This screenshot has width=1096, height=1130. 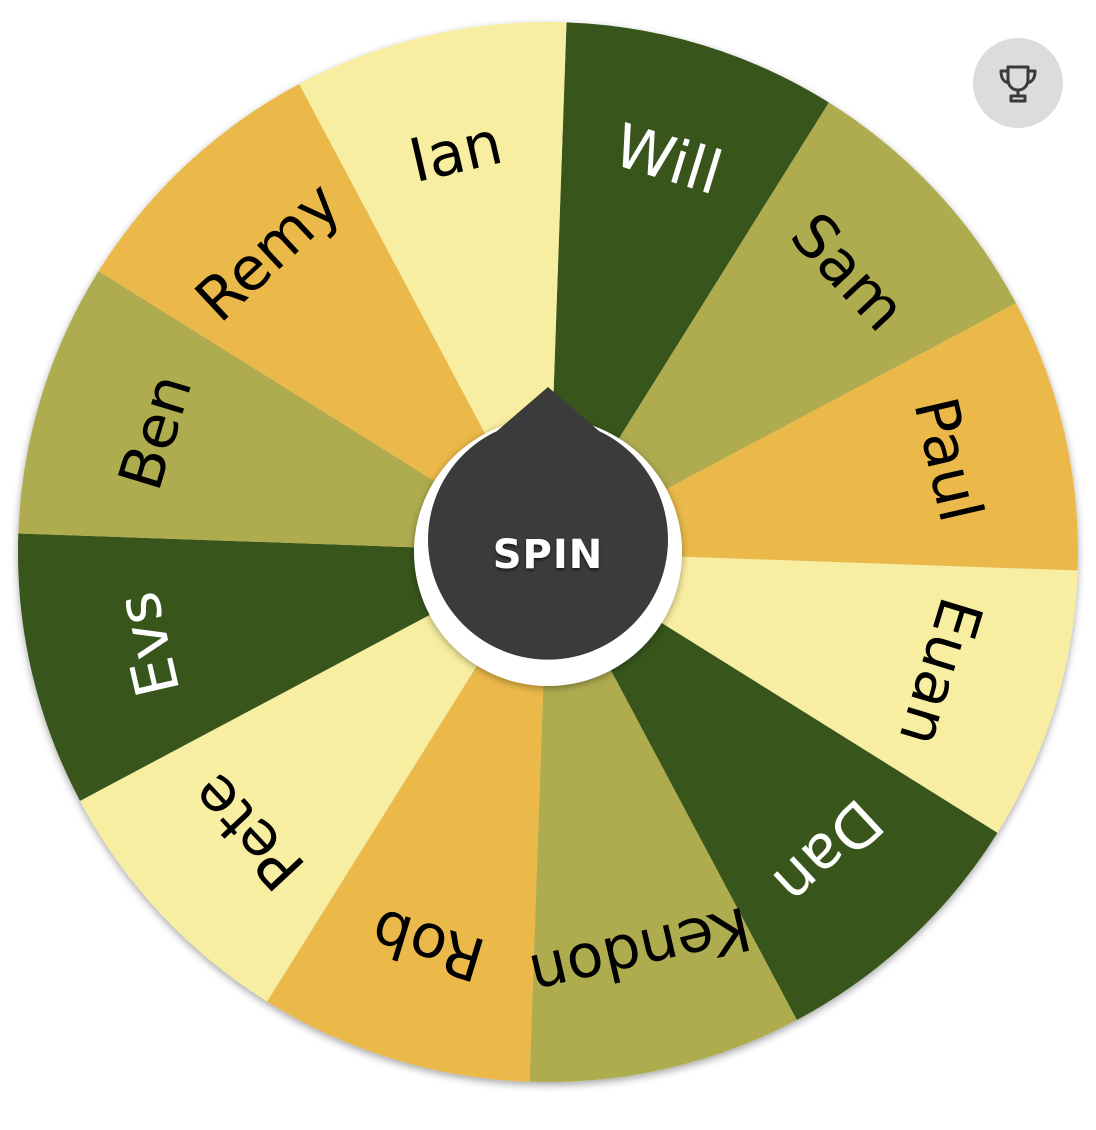 I want to click on spin-button-label: SPIN, so click(x=548, y=555).